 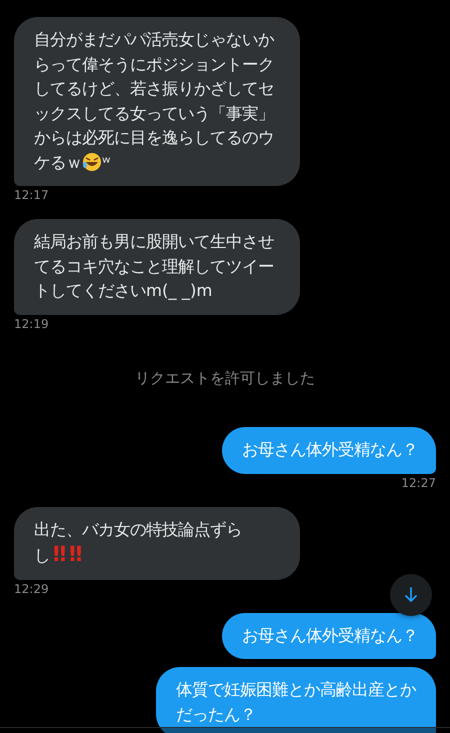 What do you see at coordinates (31, 589) in the screenshot?
I see `message-time: 12:29` at bounding box center [31, 589].